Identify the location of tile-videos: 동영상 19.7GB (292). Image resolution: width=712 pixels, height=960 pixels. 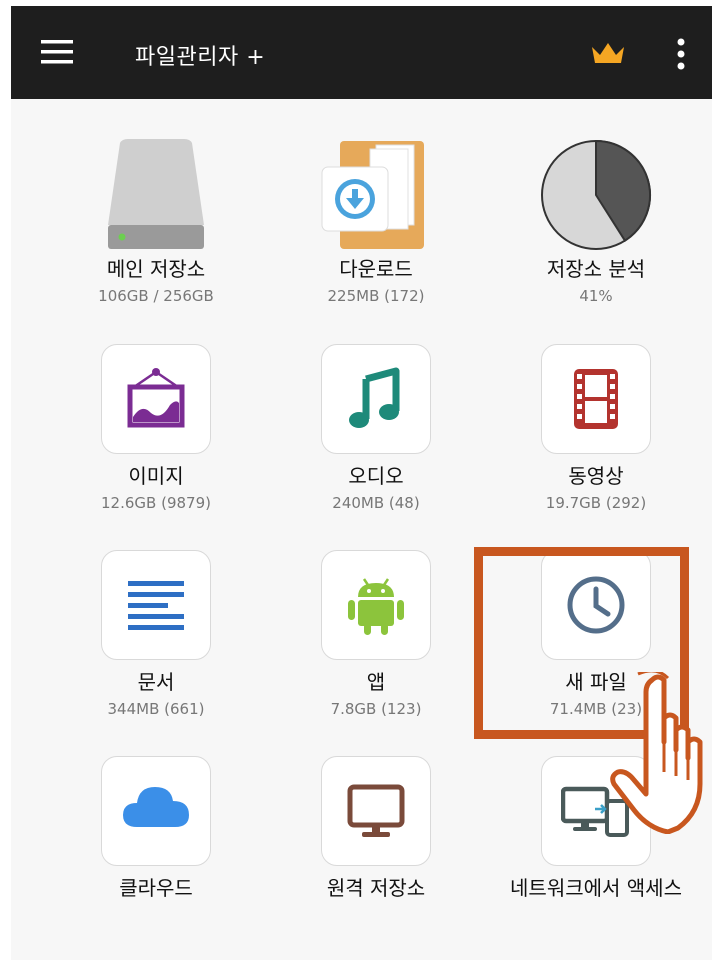
(596, 439).